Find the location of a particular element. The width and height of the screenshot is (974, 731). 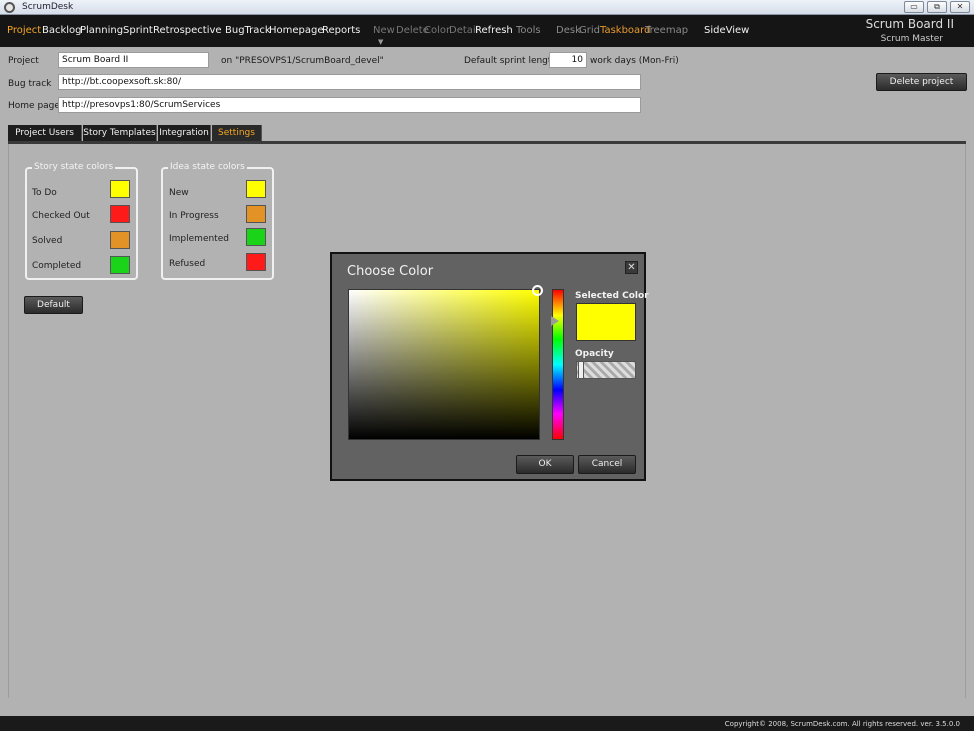

project-location: on "PRESOVPS1/ScrumBoard_devel" is located at coordinates (302, 61).